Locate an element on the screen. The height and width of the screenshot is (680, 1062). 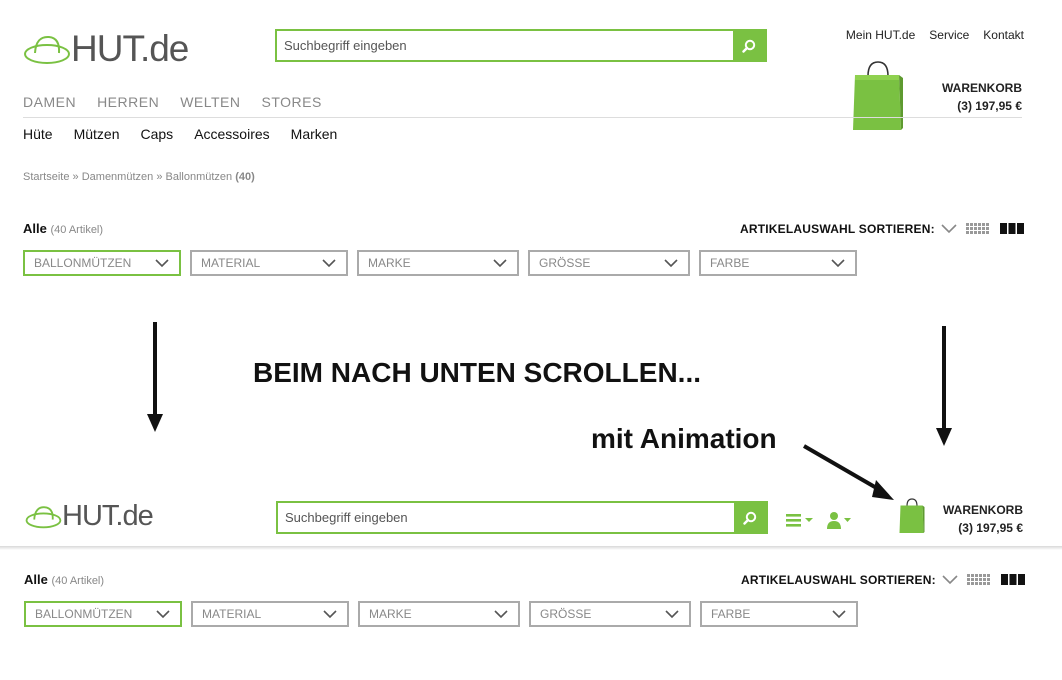
filter-dropdown-farbe: FARBE is located at coordinates (778, 263).